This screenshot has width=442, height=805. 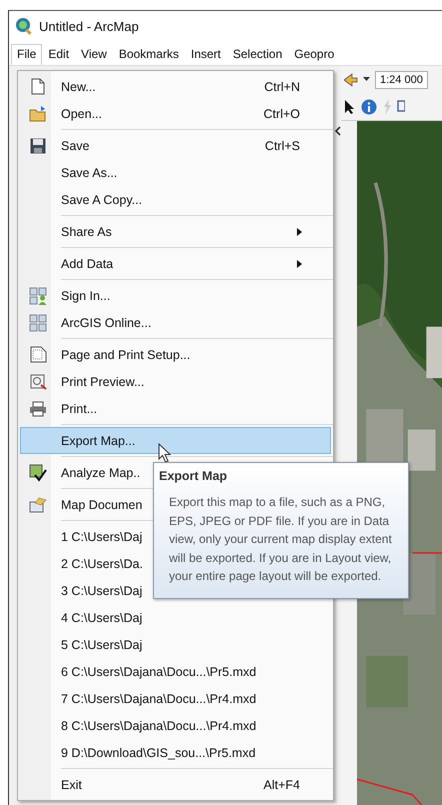 I want to click on tooltip-title: Export Map, so click(x=193, y=476).